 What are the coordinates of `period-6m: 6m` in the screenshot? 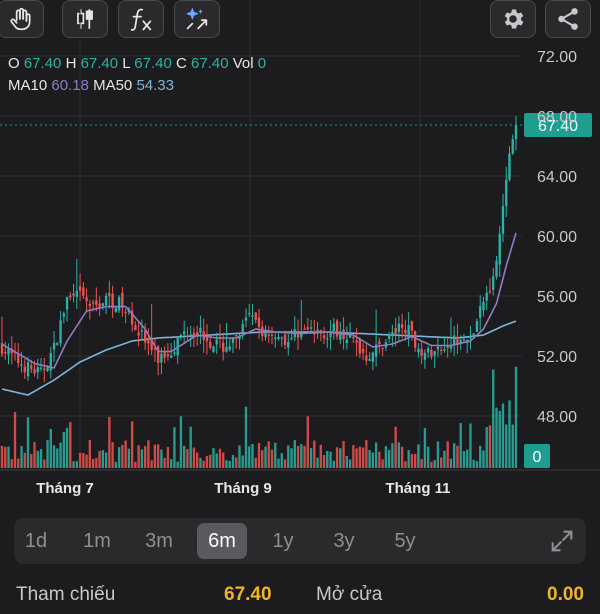 It's located at (222, 541).